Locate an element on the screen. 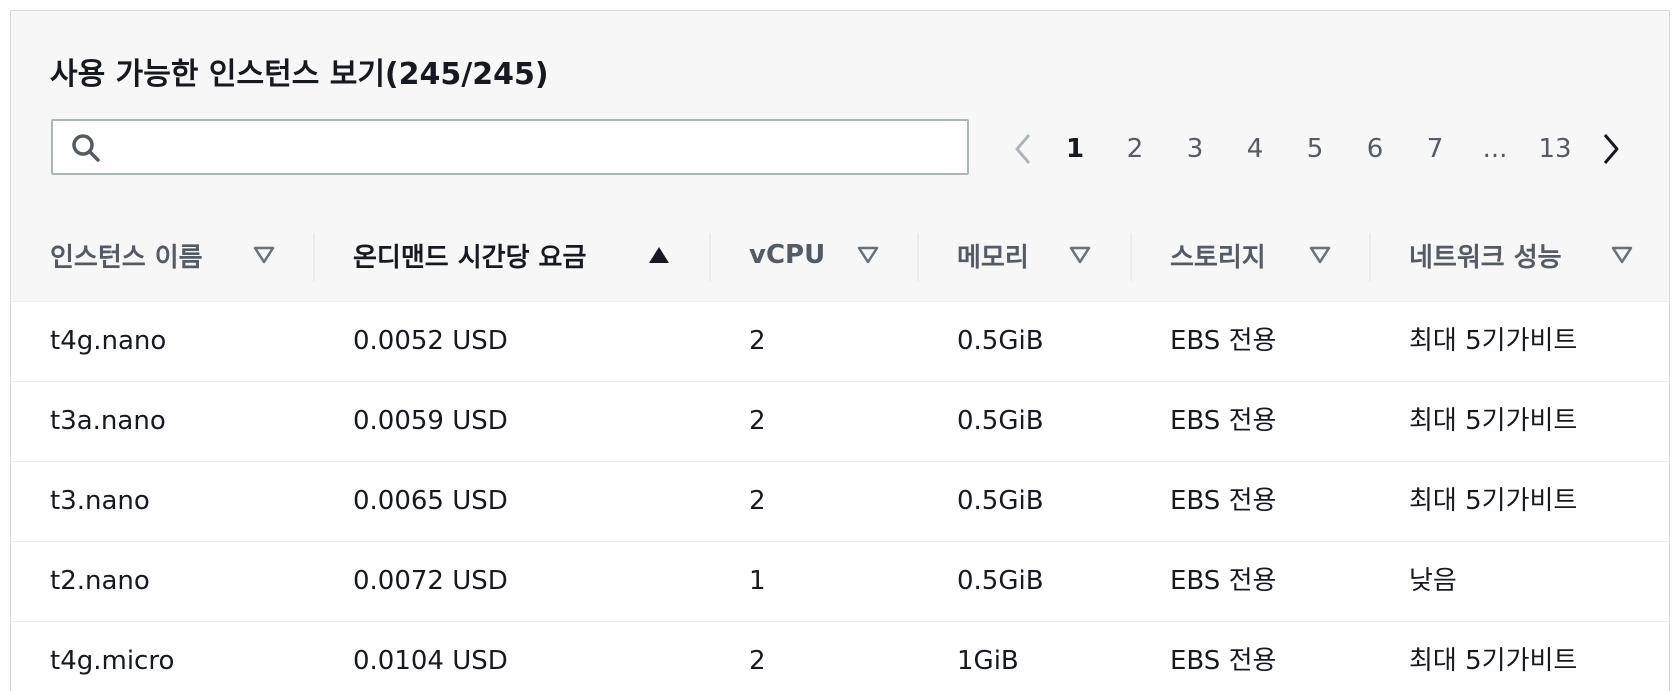  search-icon is located at coordinates (86, 148).